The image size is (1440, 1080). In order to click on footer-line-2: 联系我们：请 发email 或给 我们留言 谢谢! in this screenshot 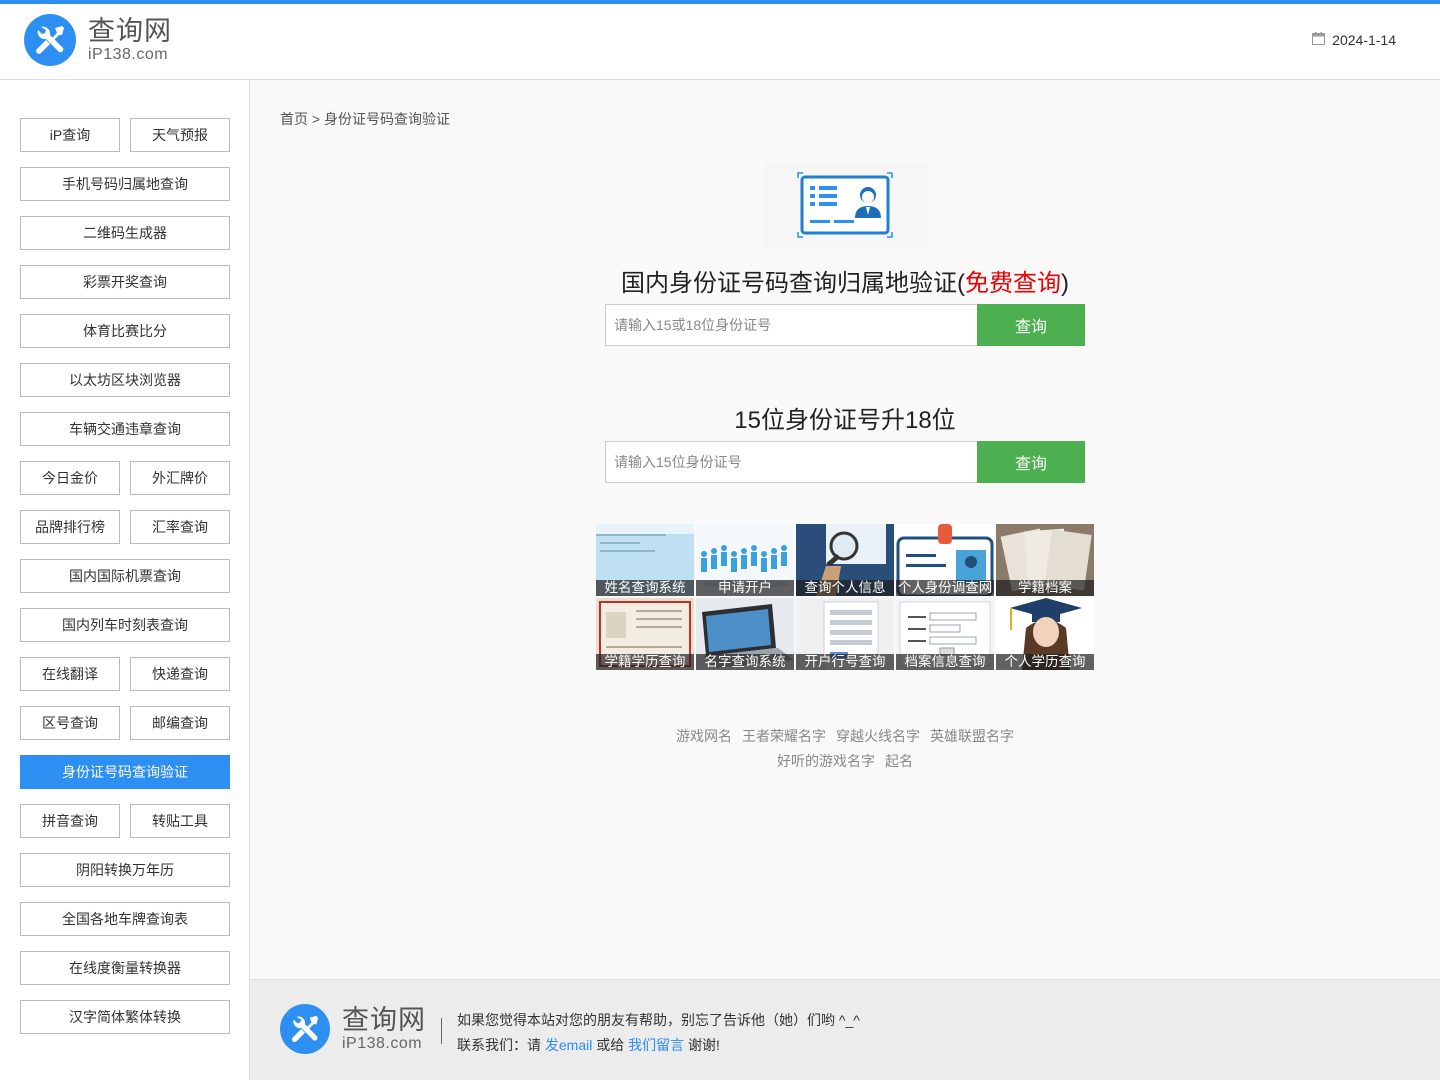, I will do `click(658, 1045)`.